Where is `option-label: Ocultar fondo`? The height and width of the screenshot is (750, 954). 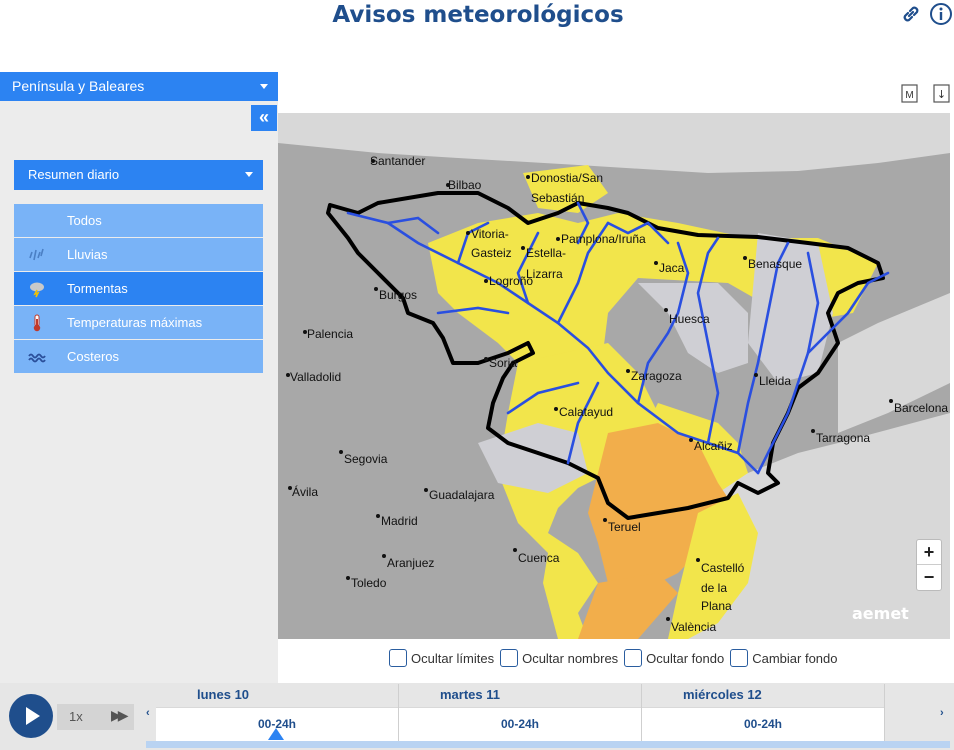
option-label: Ocultar fondo is located at coordinates (685, 658).